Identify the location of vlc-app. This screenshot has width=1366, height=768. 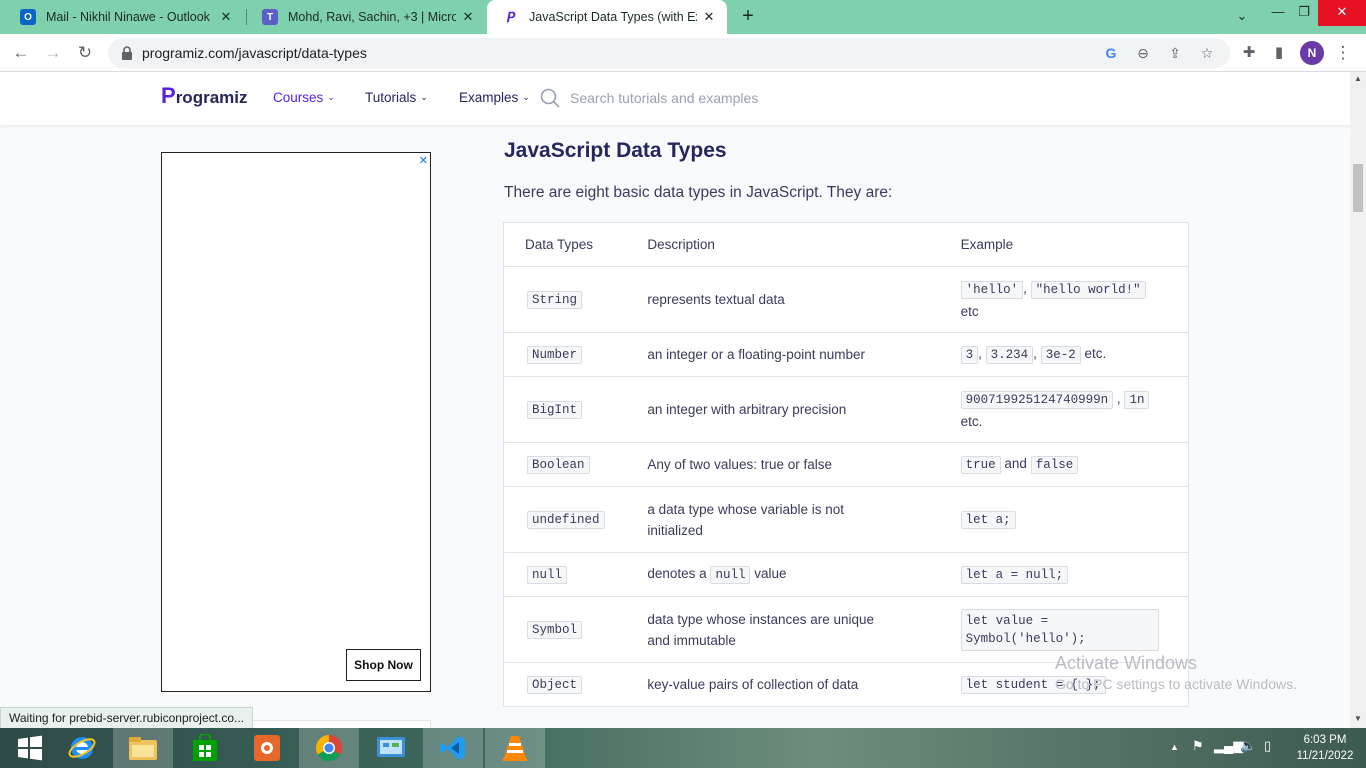
(515, 748).